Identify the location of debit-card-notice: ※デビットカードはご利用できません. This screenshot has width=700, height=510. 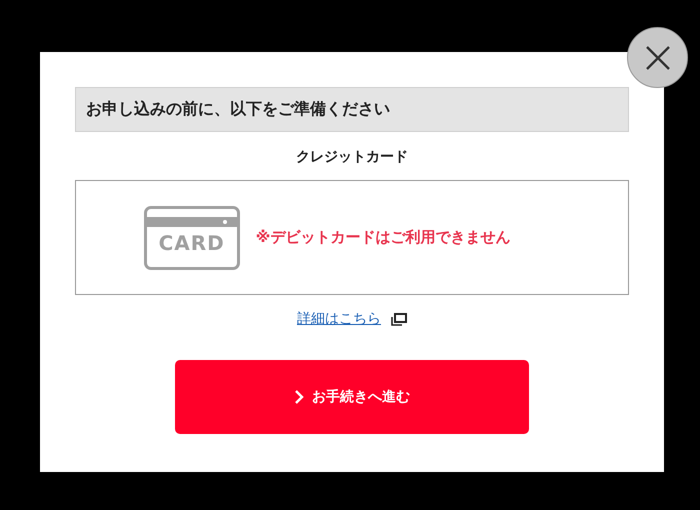
(383, 237).